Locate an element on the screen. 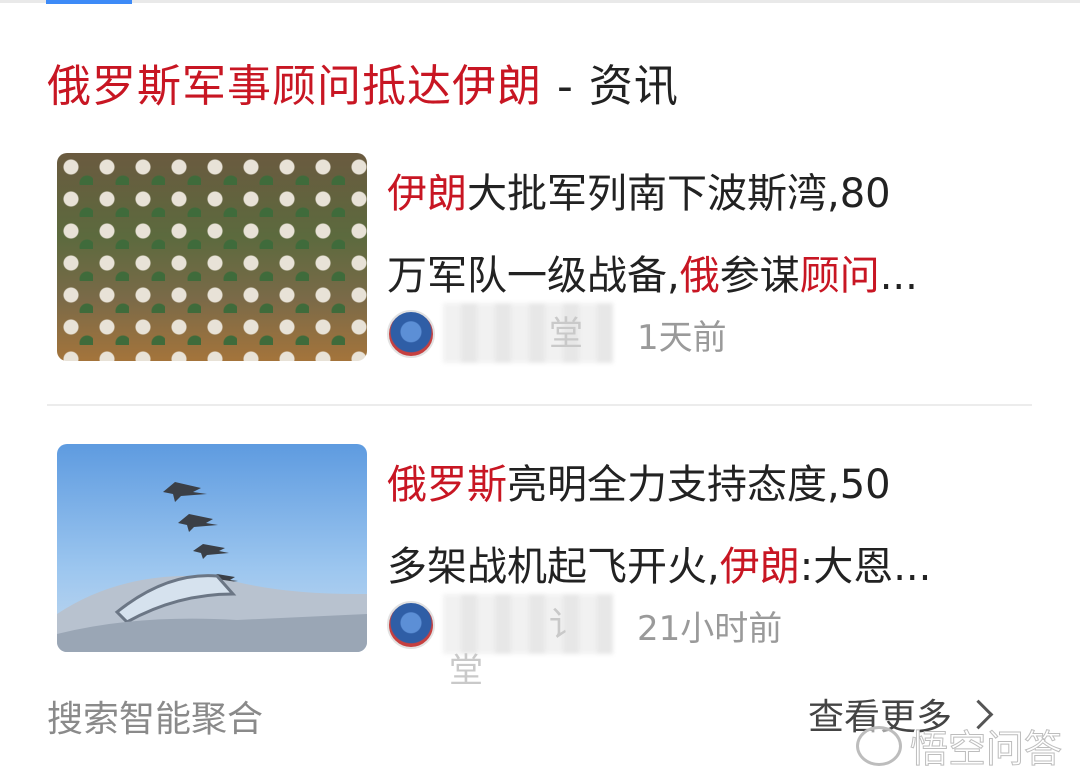 The image size is (1080, 780). page-title-highlight: 俄罗斯军事顾问抵达伊朗 is located at coordinates (294, 86).